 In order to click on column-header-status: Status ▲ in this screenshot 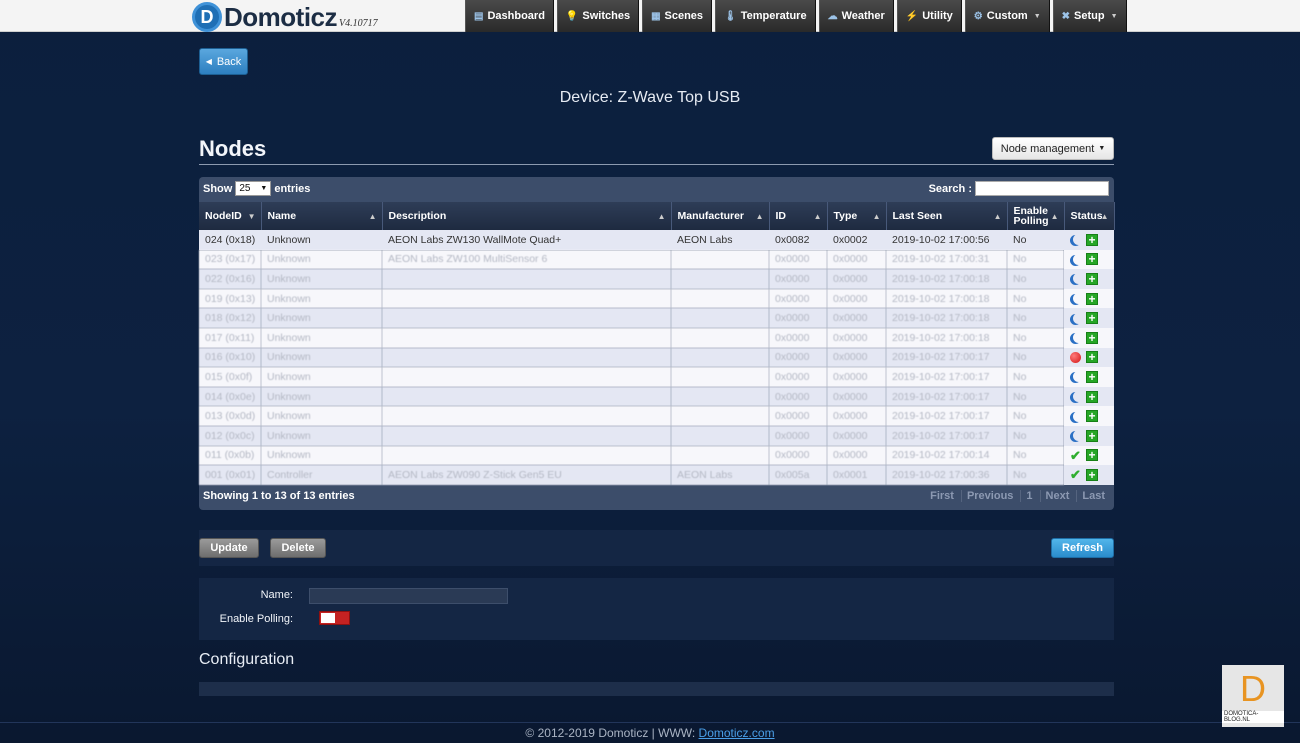, I will do `click(1089, 216)`.